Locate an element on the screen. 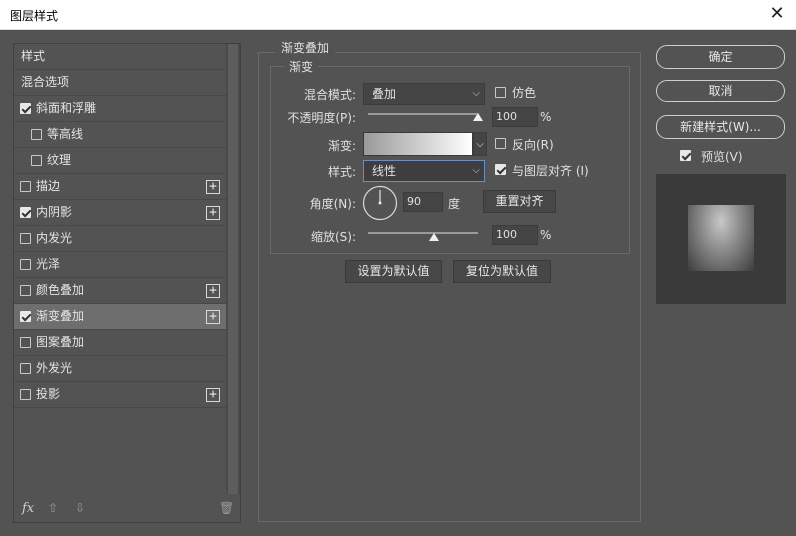 The width and height of the screenshot is (796, 536). scale-slider-track is located at coordinates (423, 233).